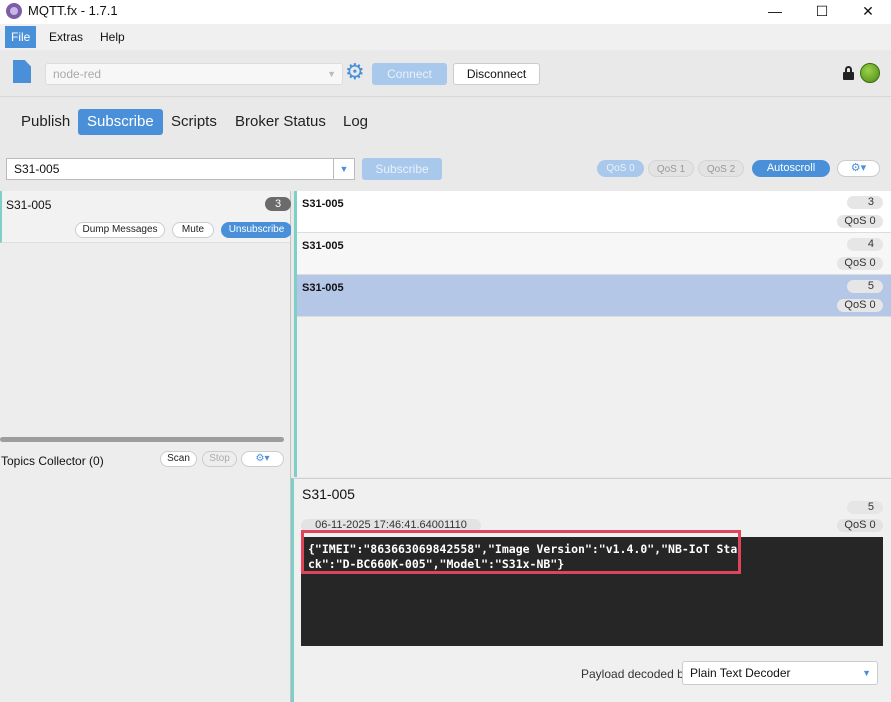 The height and width of the screenshot is (702, 891). I want to click on menu-extras: Extras, so click(66, 37).